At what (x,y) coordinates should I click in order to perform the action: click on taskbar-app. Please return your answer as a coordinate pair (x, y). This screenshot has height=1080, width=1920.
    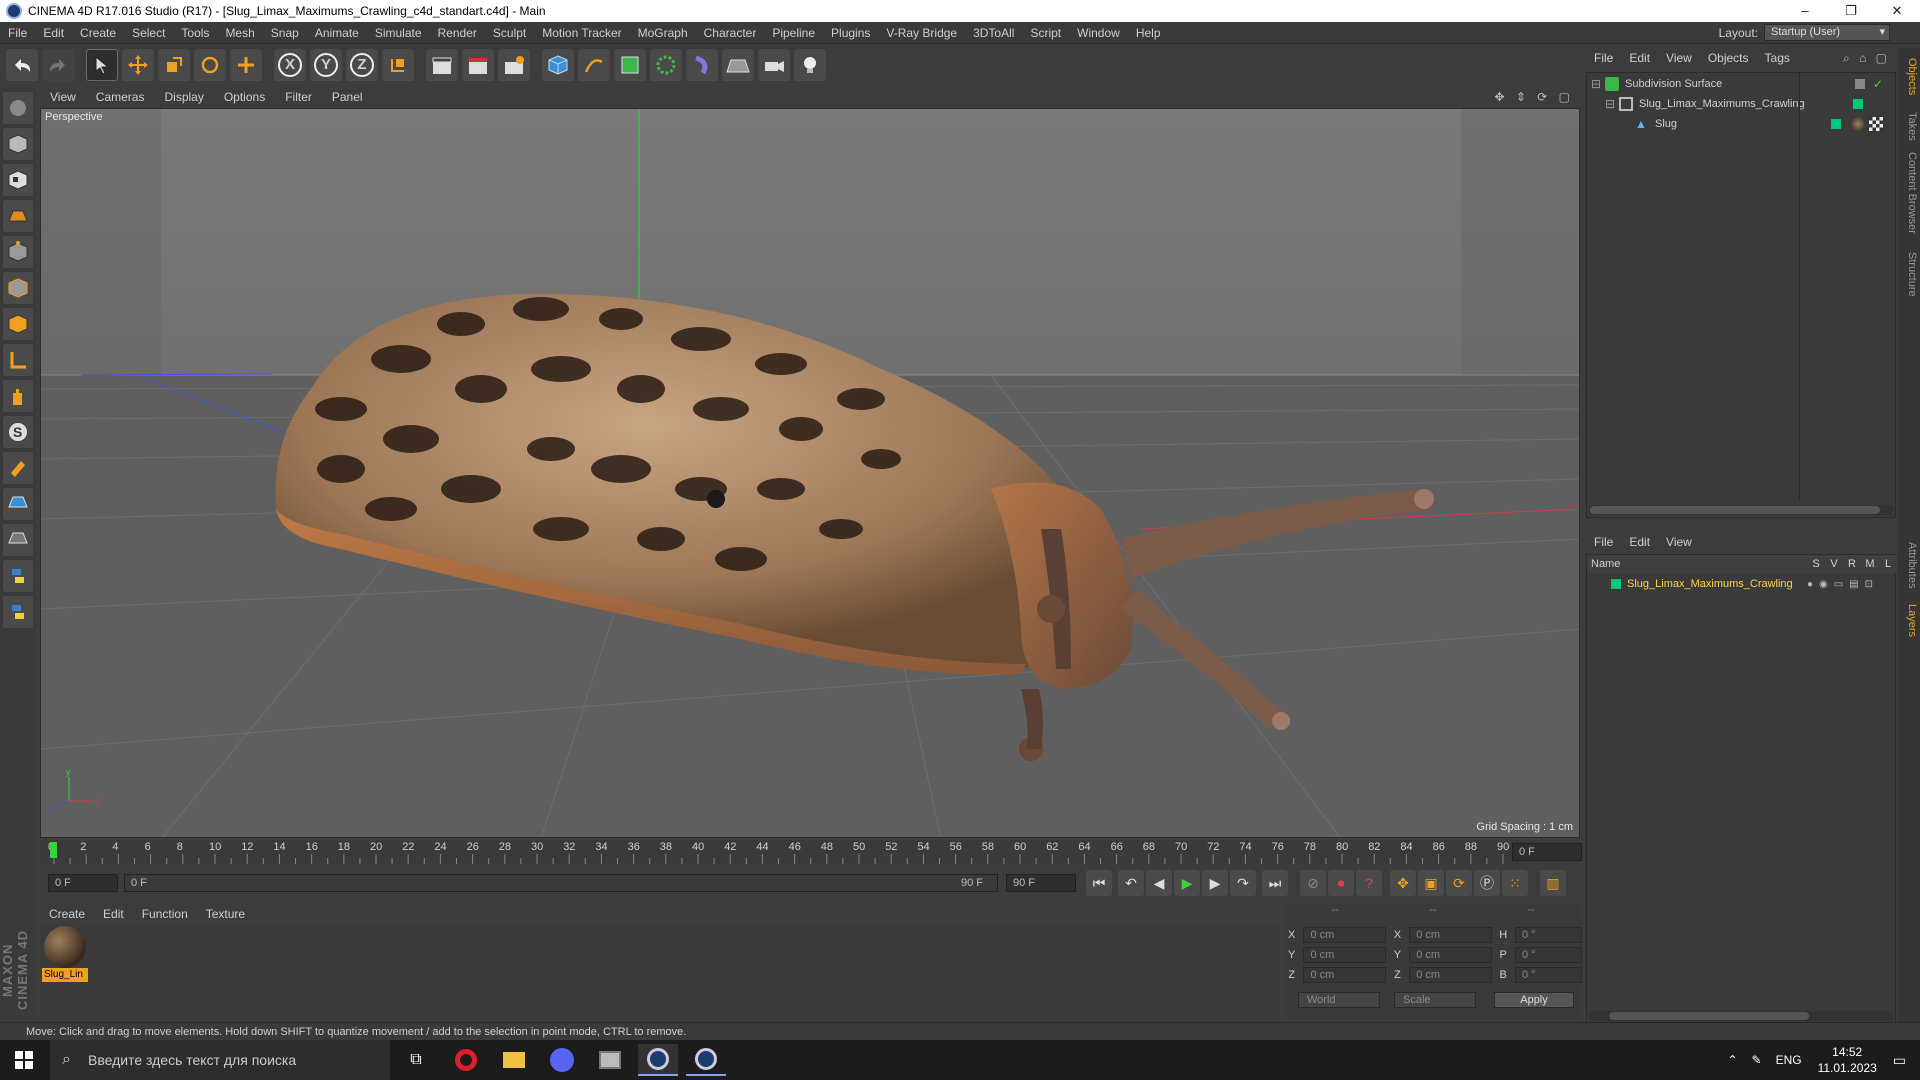
    Looking at the image, I should click on (610, 1060).